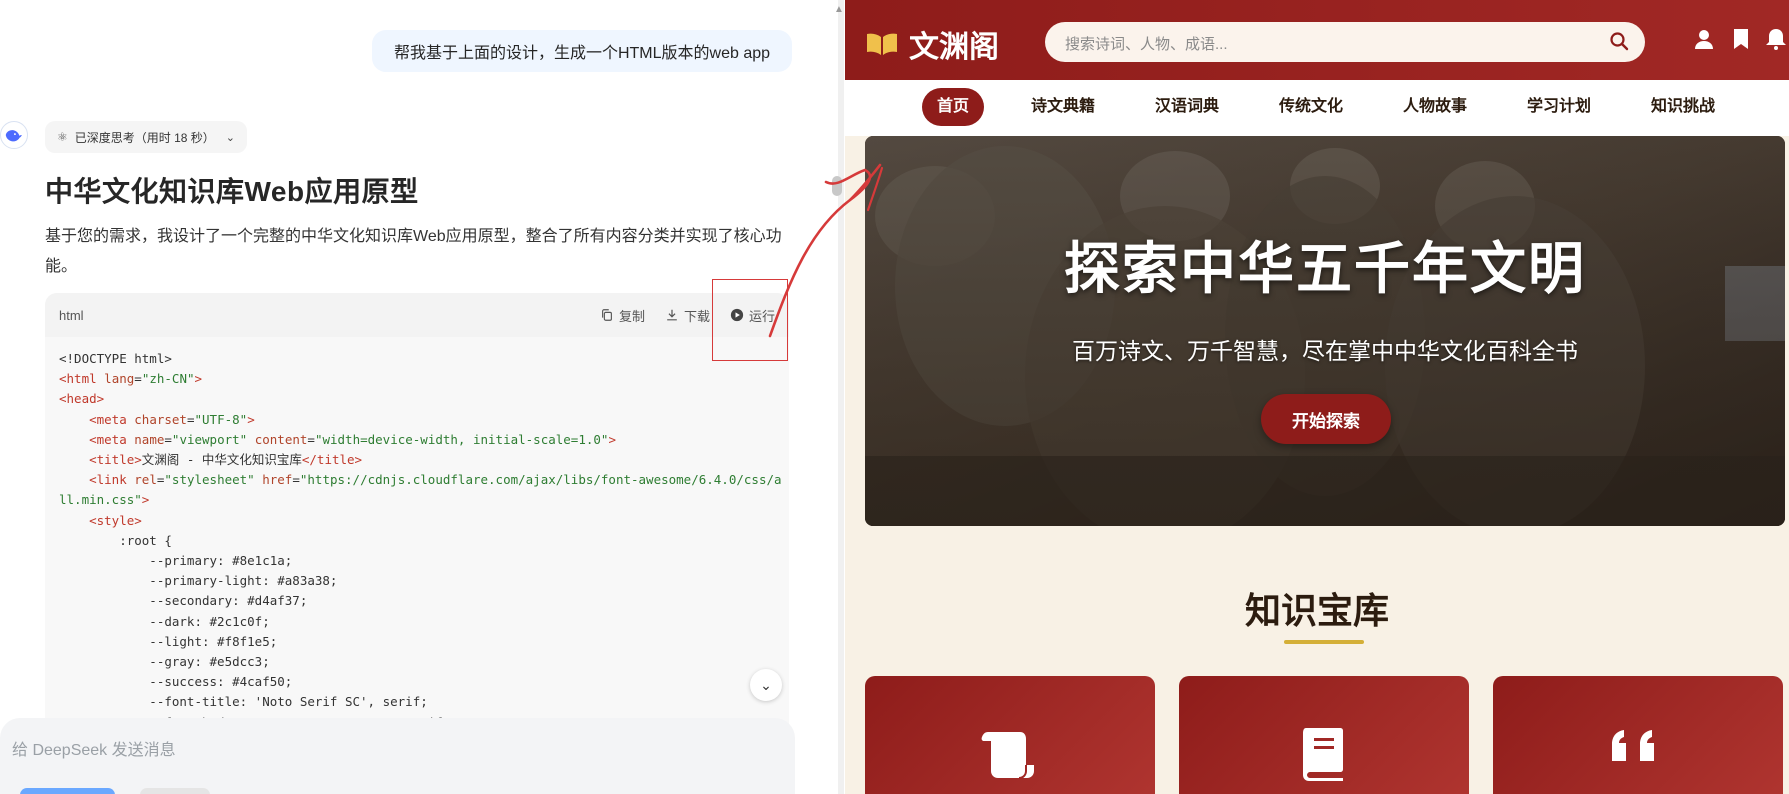 The height and width of the screenshot is (794, 1789). I want to click on hero-title: 探索中华五千年文明, so click(1325, 269).